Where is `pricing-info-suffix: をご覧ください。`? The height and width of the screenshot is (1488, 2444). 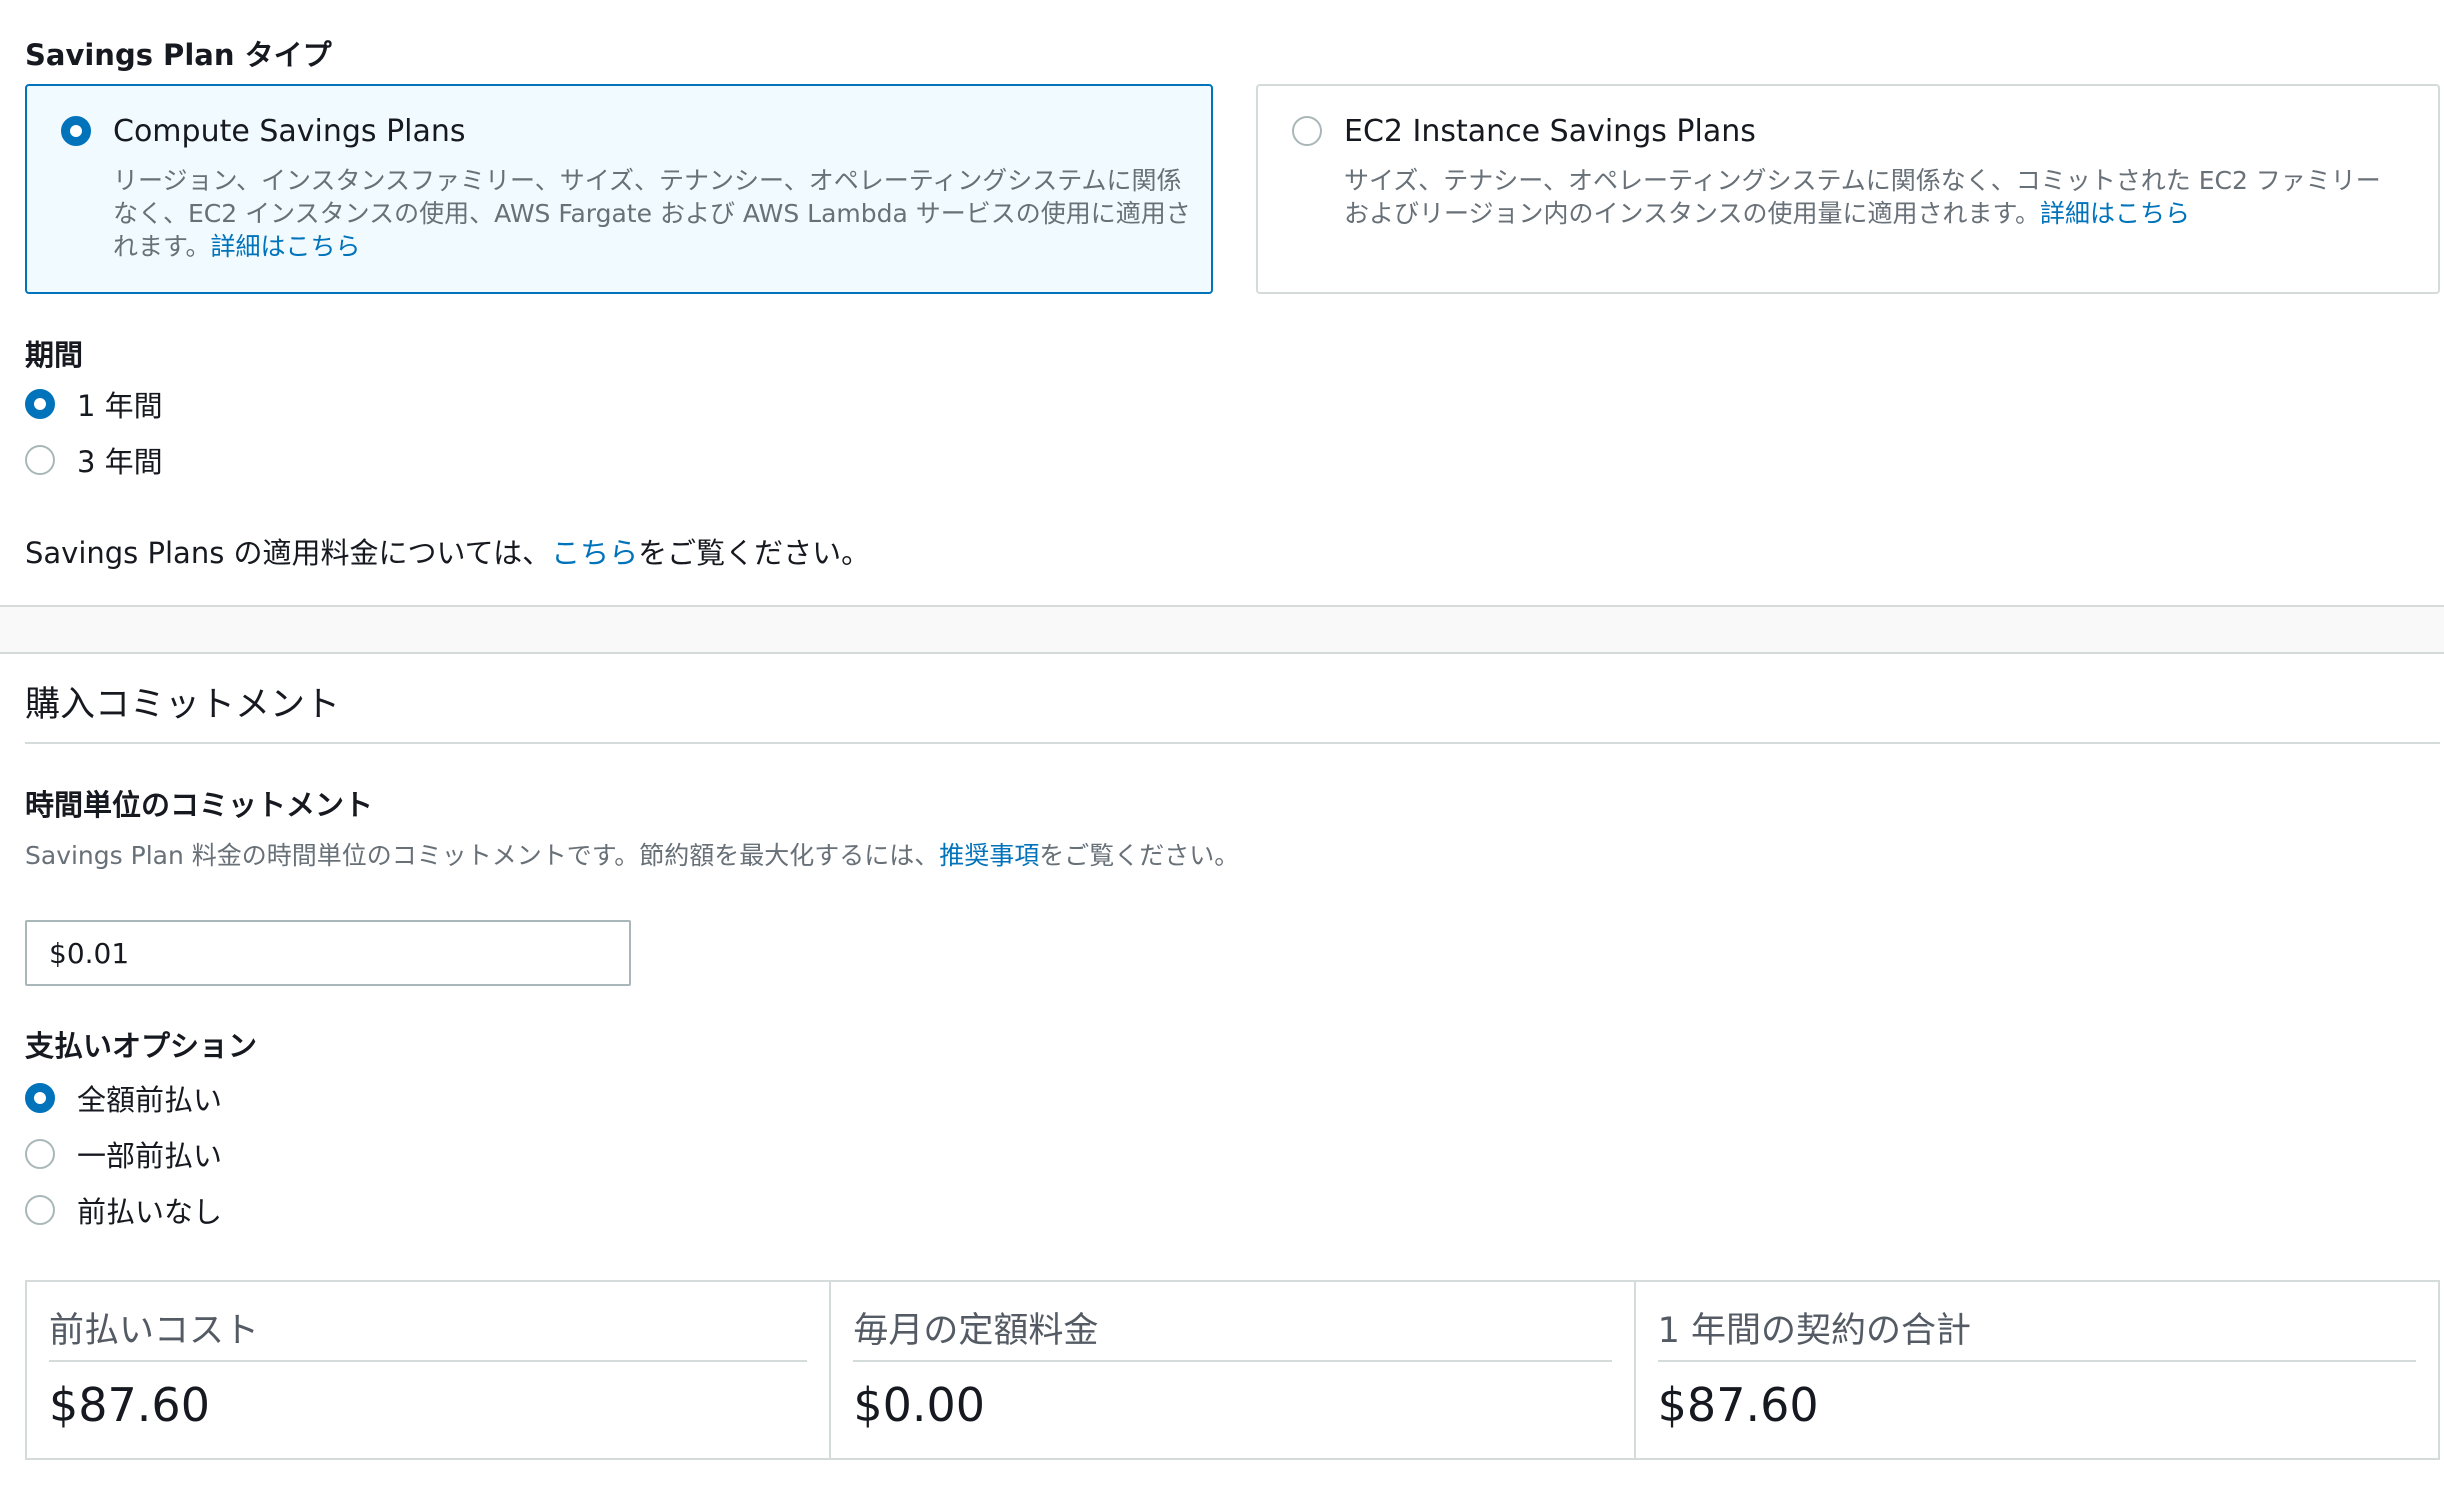 pricing-info-suffix: をご覧ください。 is located at coordinates (754, 553).